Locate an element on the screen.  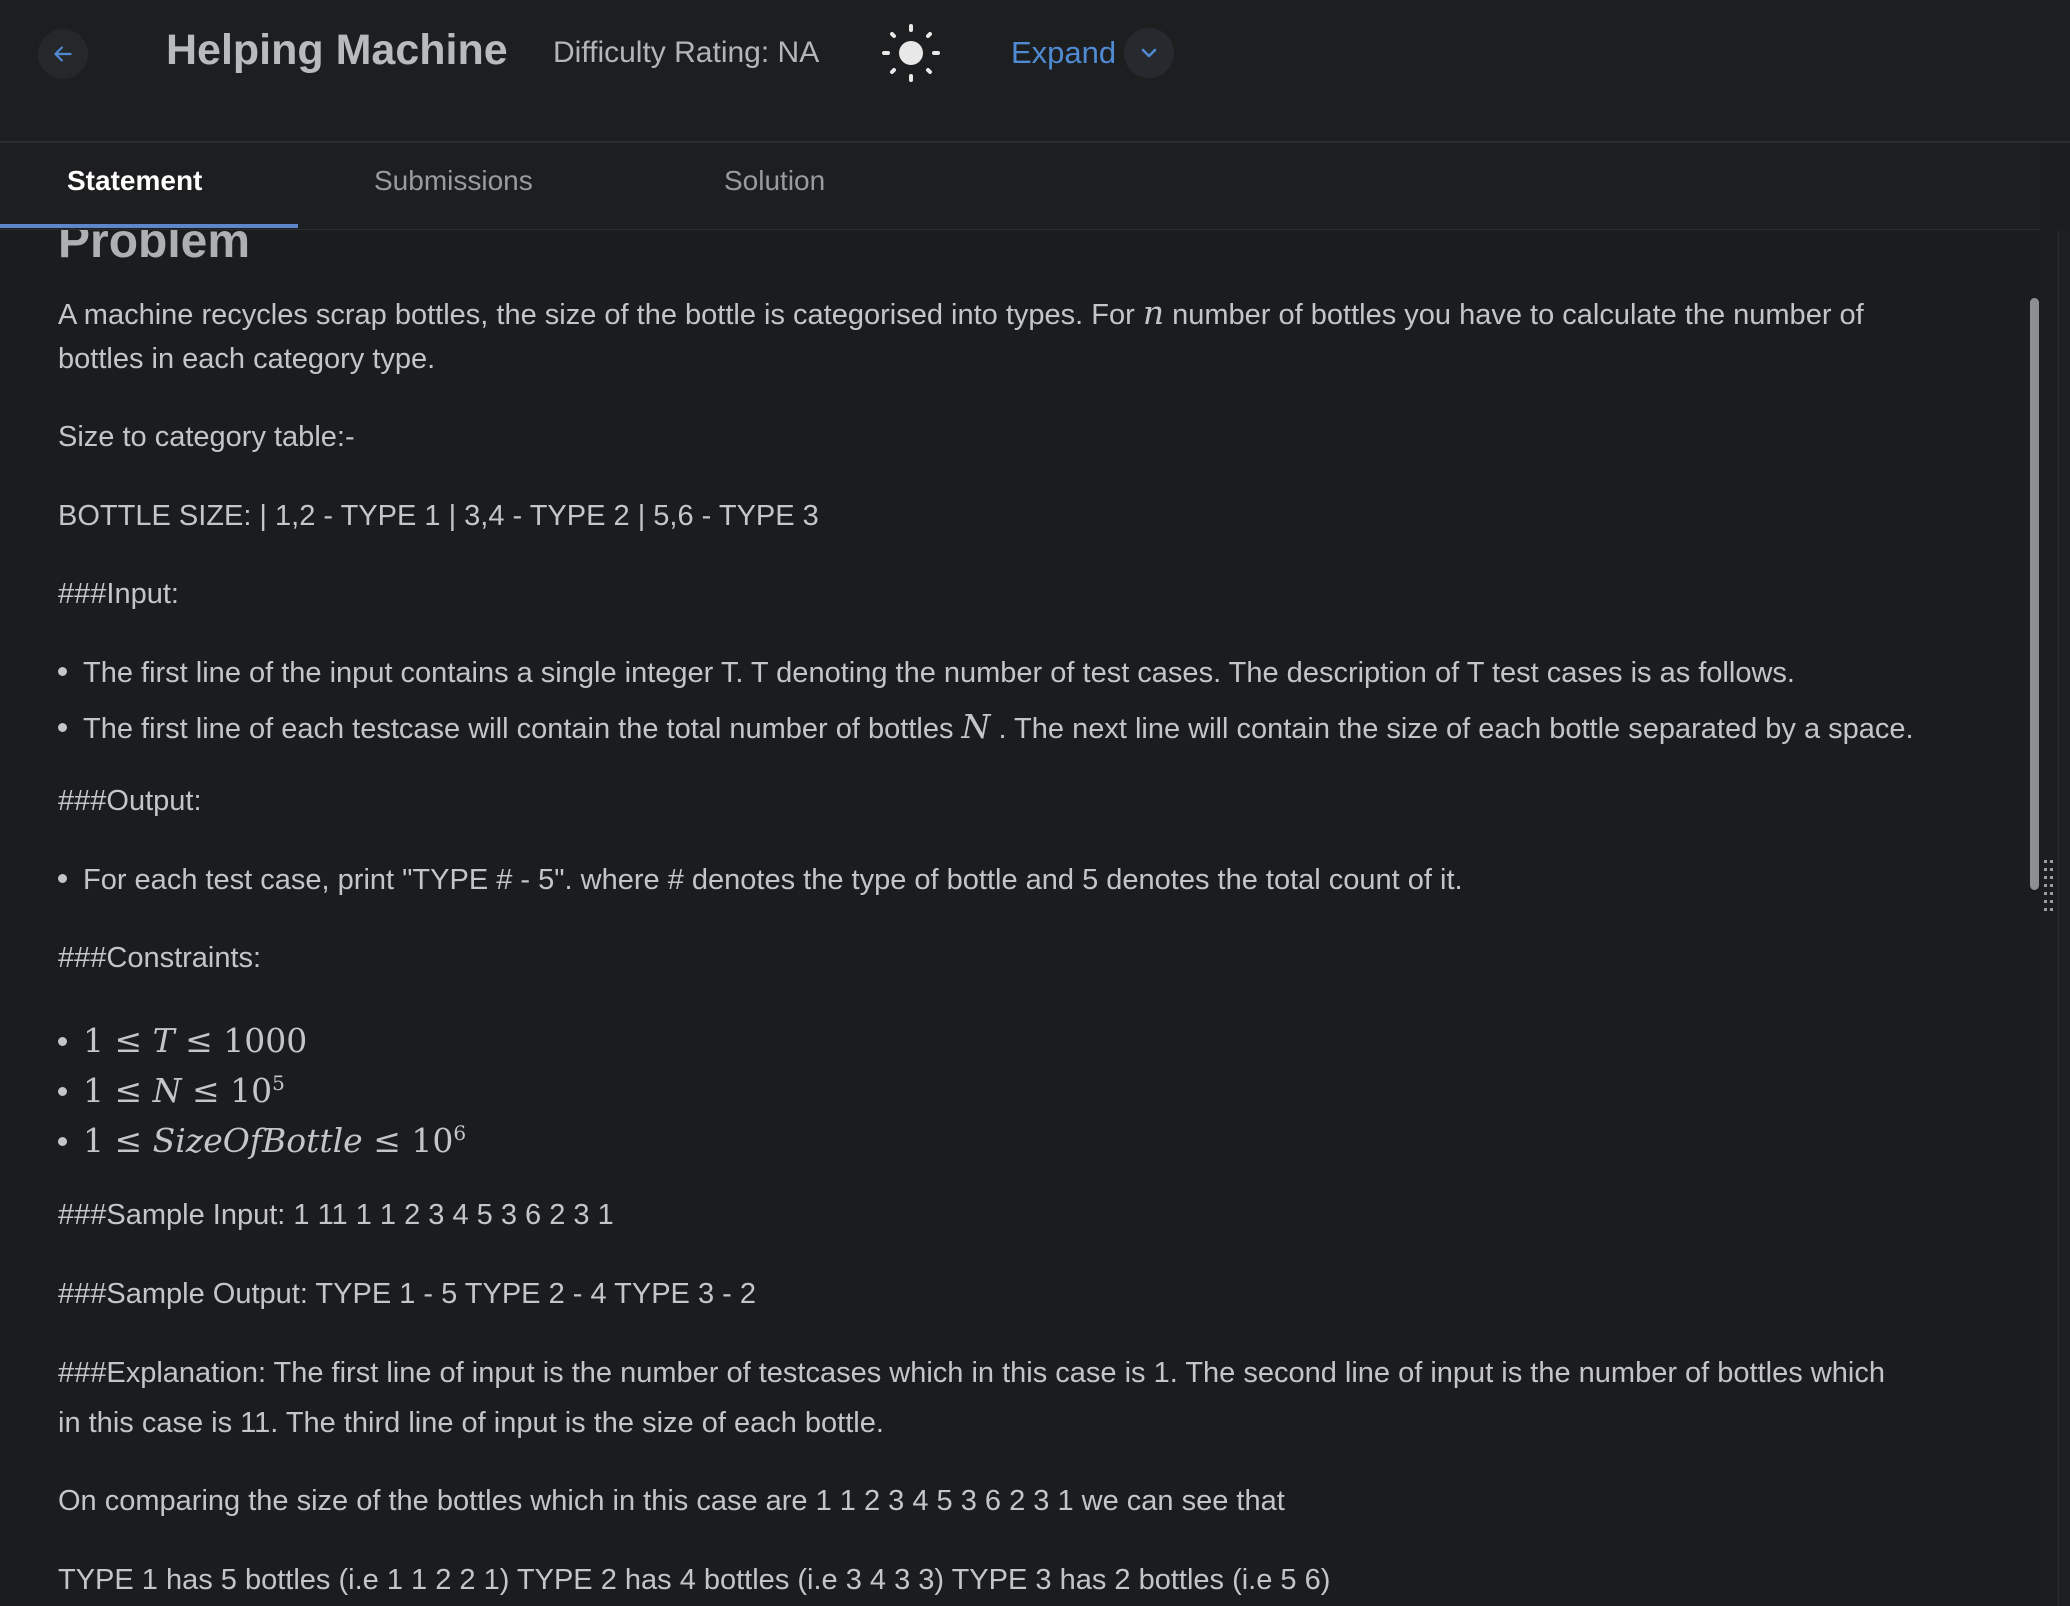
constraints-heading: ###Constraints: is located at coordinates (160, 958).